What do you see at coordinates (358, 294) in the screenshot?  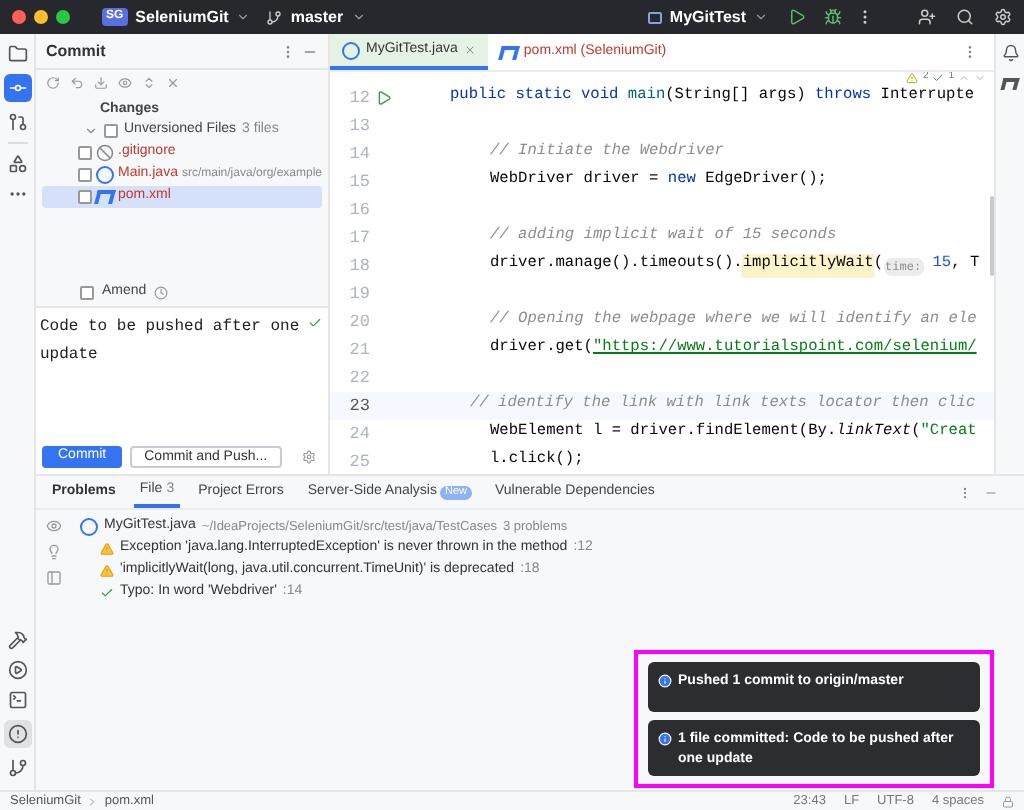 I see `line-number: 19` at bounding box center [358, 294].